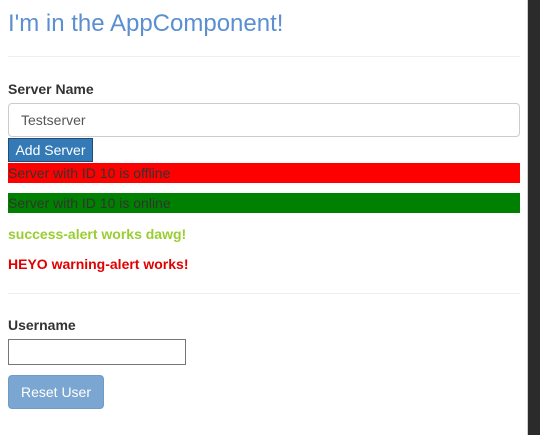 The height and width of the screenshot is (435, 540). Describe the element at coordinates (264, 56) in the screenshot. I see `top-divider` at that location.